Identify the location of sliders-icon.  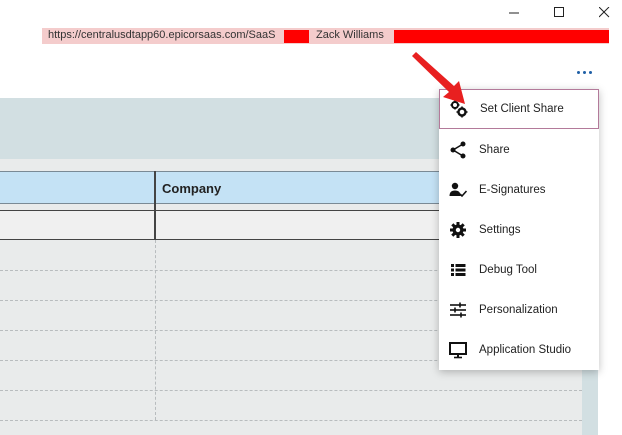
(458, 310).